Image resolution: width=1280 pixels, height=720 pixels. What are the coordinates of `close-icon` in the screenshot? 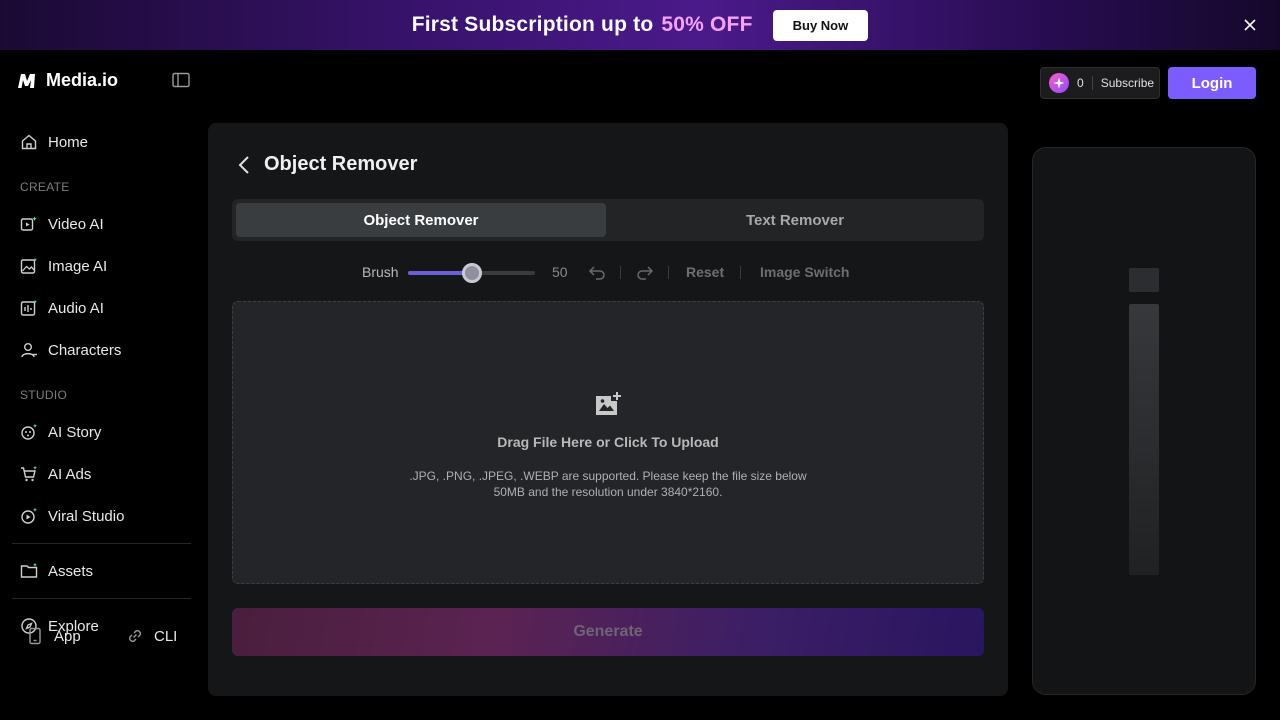 It's located at (1250, 25).